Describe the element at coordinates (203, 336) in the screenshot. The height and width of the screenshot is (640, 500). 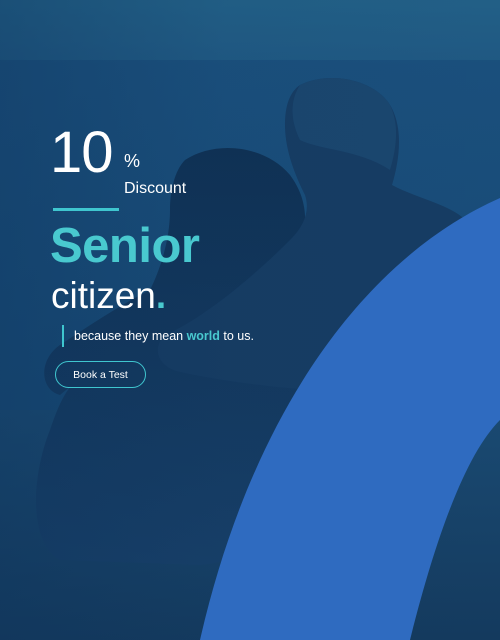
I see `tagline-highlight: world` at that location.